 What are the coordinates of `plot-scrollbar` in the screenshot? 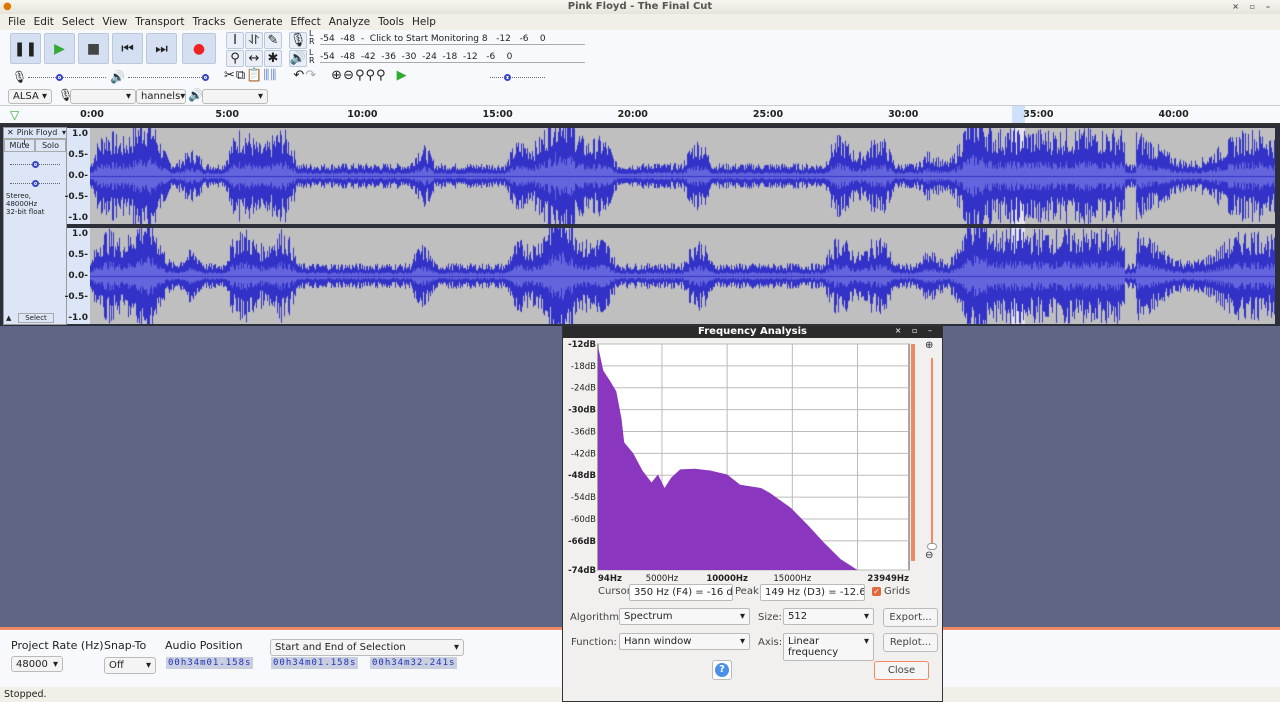 It's located at (913, 452).